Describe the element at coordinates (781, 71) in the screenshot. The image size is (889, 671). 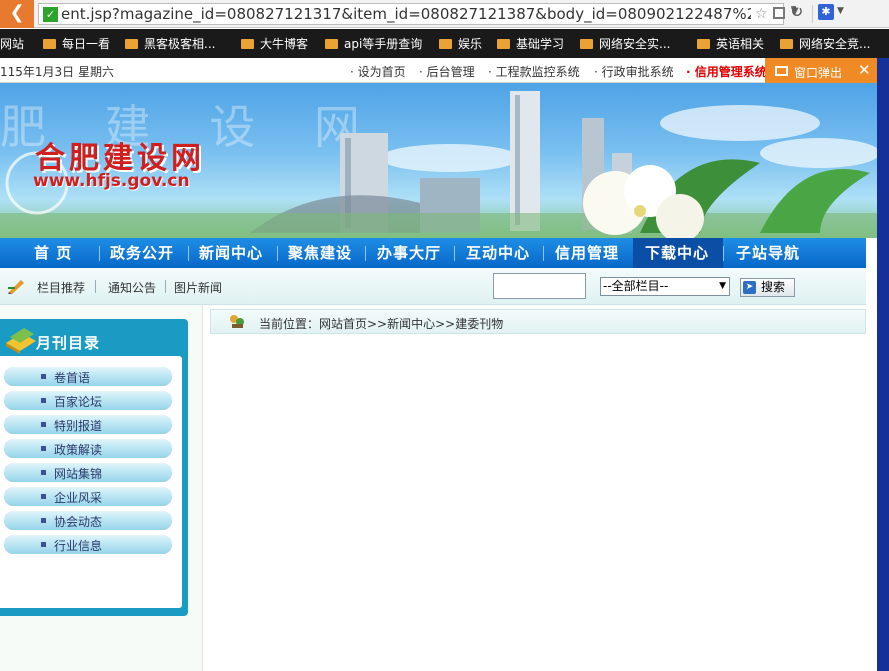
I see `monitor-icon` at that location.